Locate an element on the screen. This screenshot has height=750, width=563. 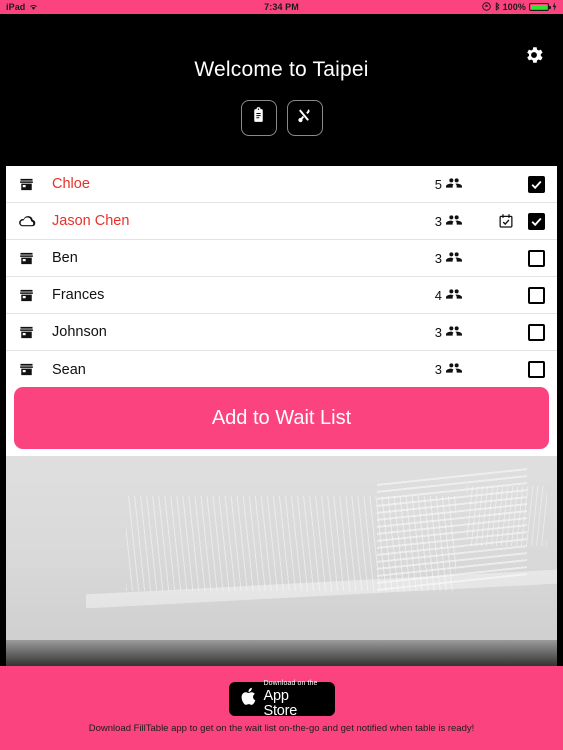
waitlist-button is located at coordinates (258, 118).